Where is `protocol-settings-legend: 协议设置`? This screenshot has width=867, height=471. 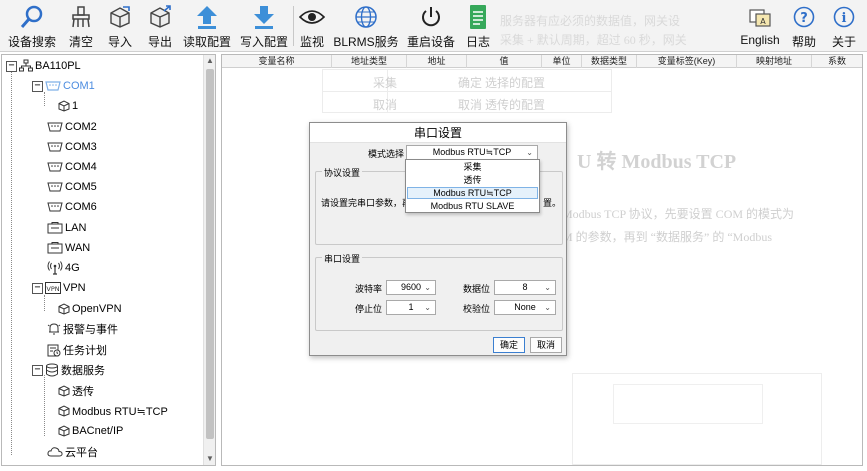
protocol-settings-legend: 协议设置 is located at coordinates (342, 172).